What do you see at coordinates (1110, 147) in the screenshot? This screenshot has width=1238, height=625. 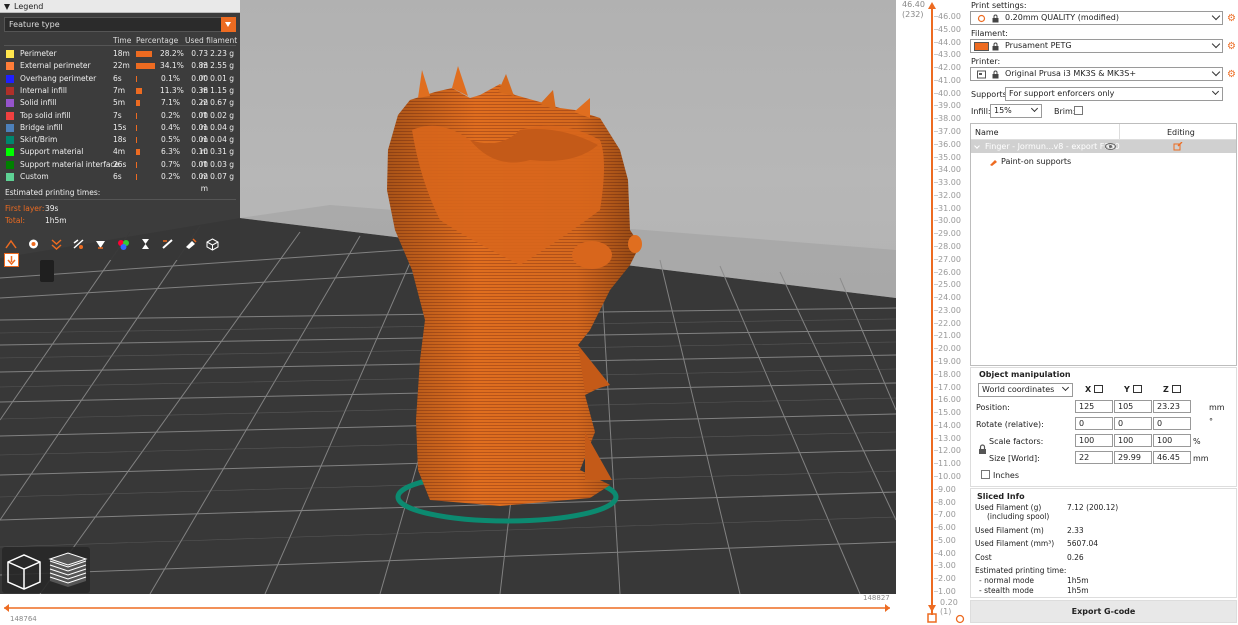 I see `eye-icon` at bounding box center [1110, 147].